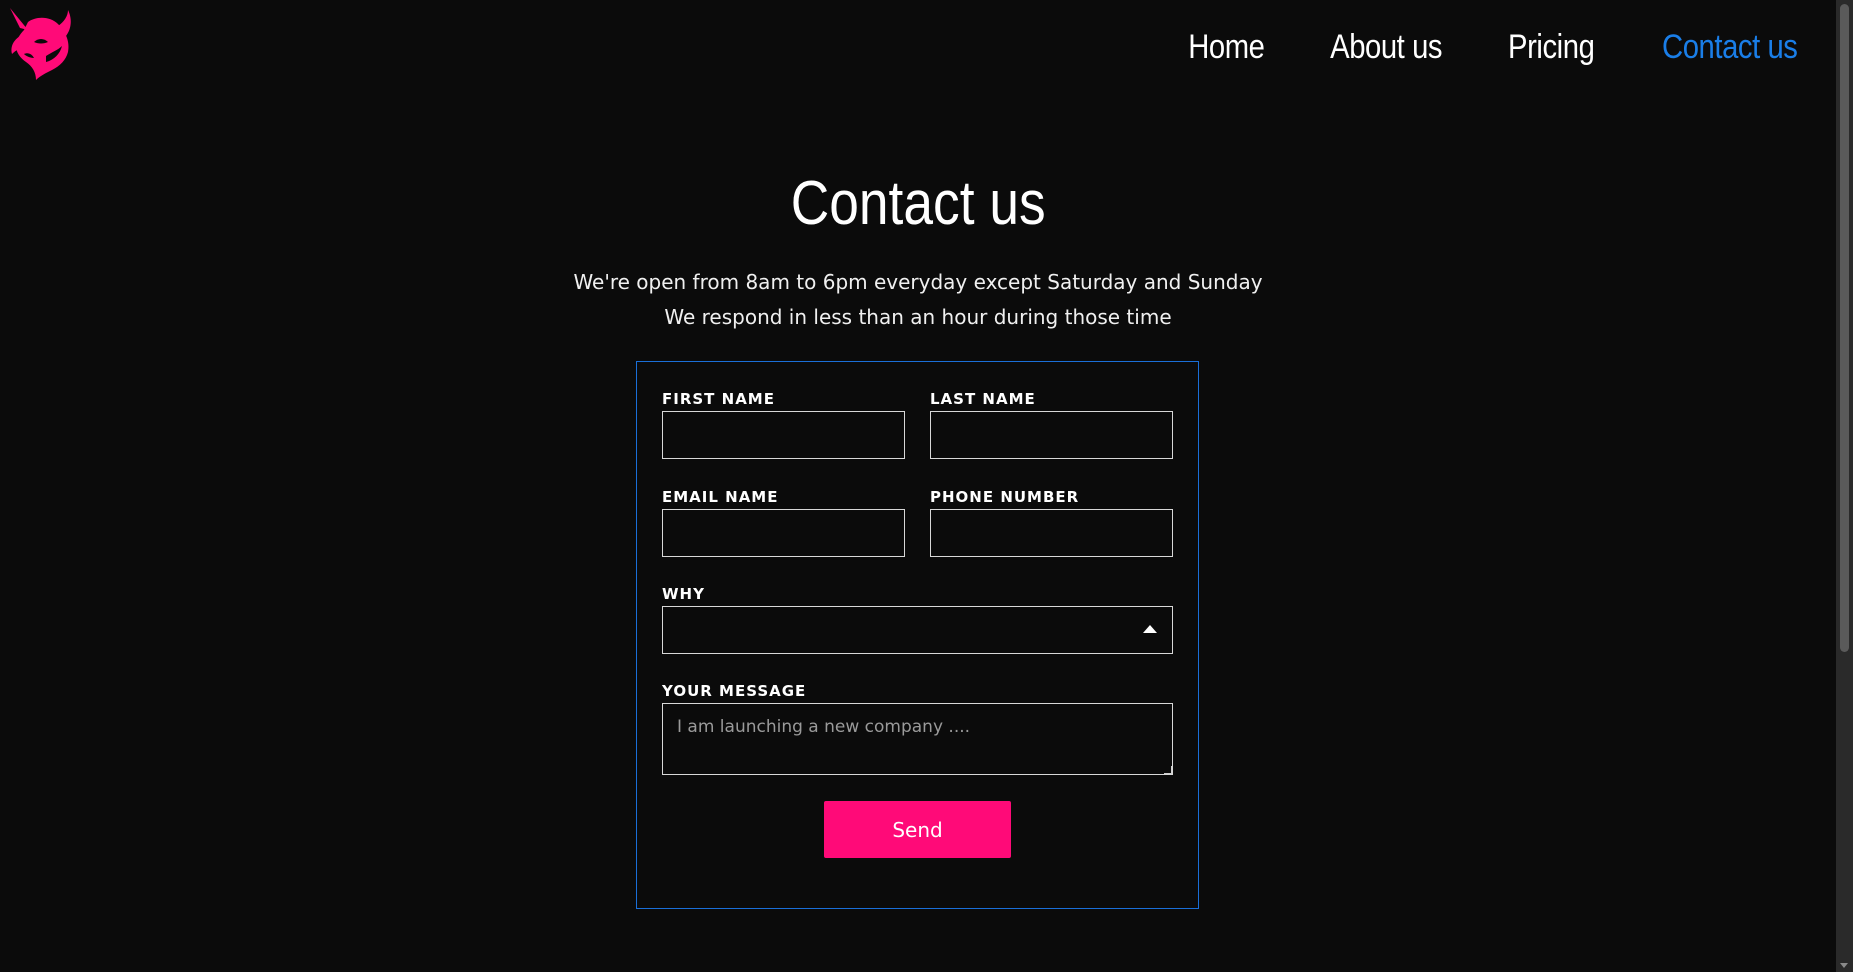  Describe the element at coordinates (683, 594) in the screenshot. I see `why-label: WHY` at that location.